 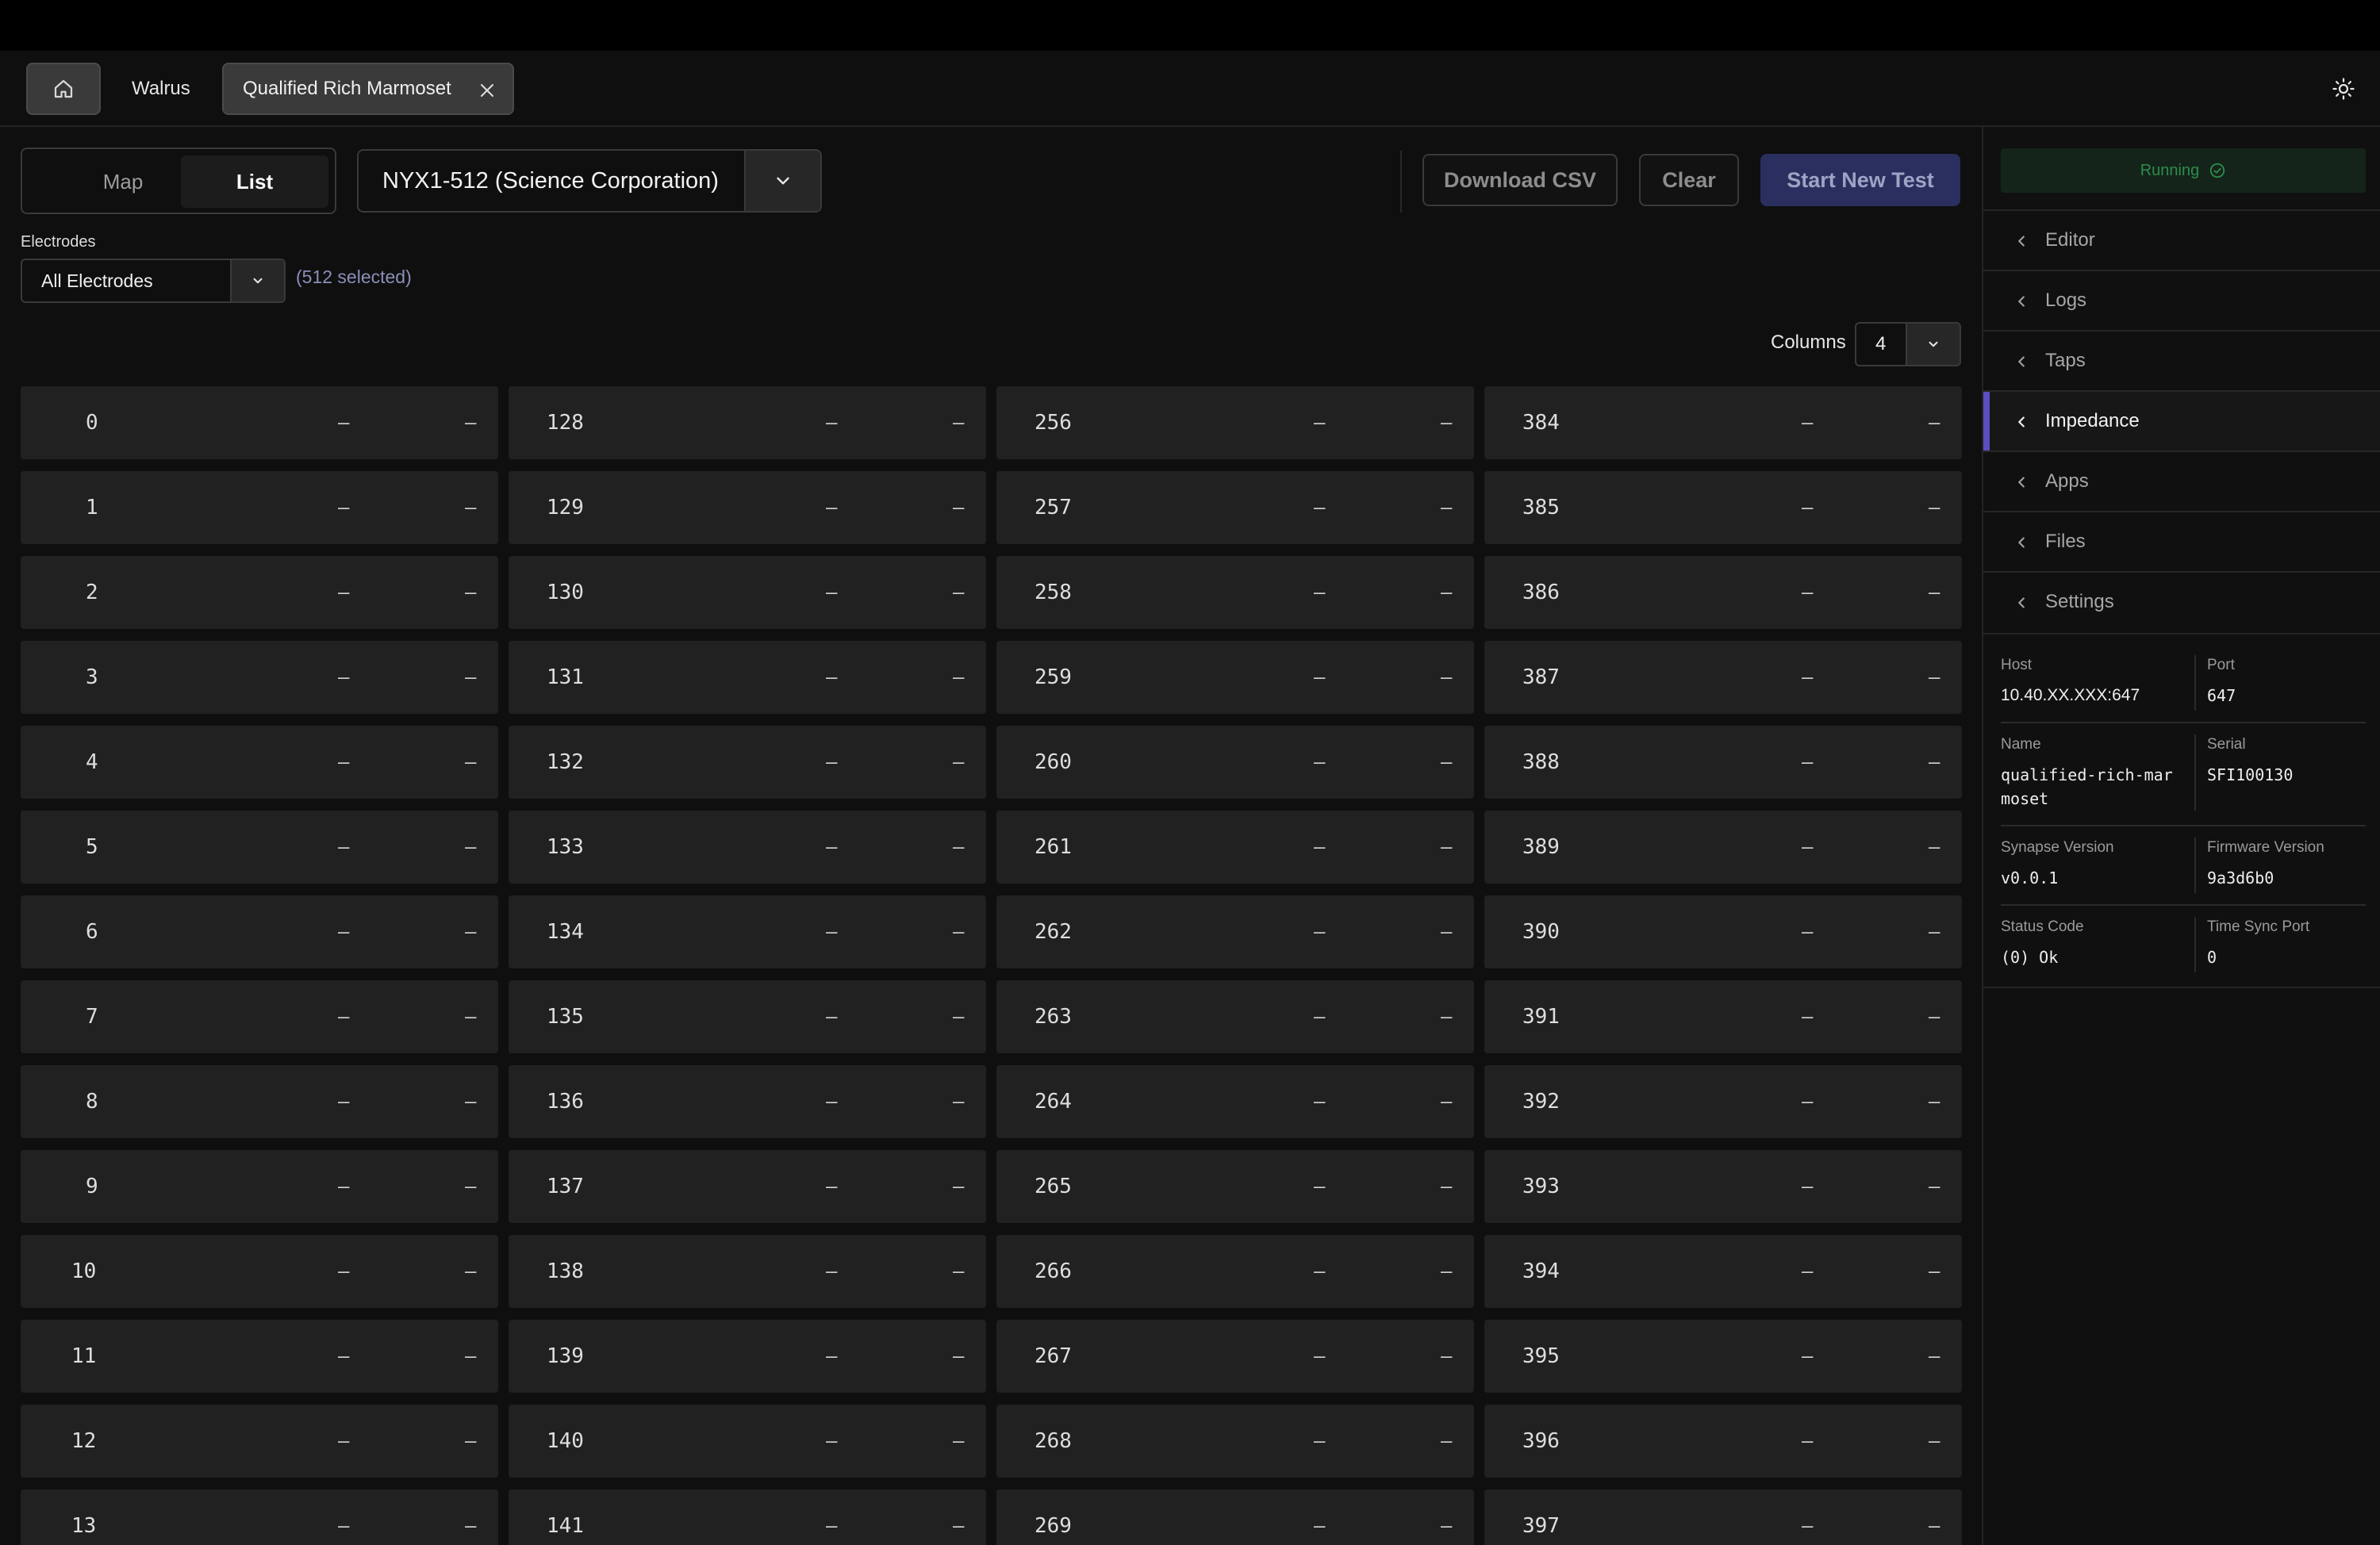 I want to click on table-row: 11 – –, so click(x=259, y=1356).